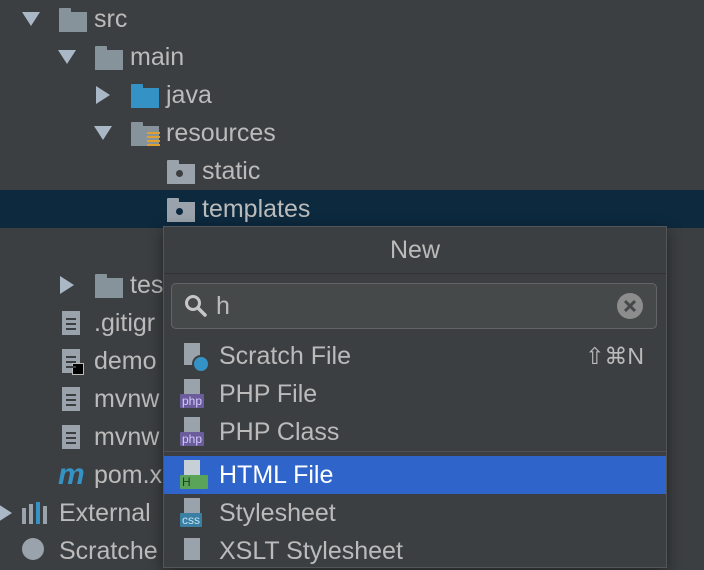 The image size is (704, 570). What do you see at coordinates (279, 432) in the screenshot?
I see `menu-item-label: PHP Class` at bounding box center [279, 432].